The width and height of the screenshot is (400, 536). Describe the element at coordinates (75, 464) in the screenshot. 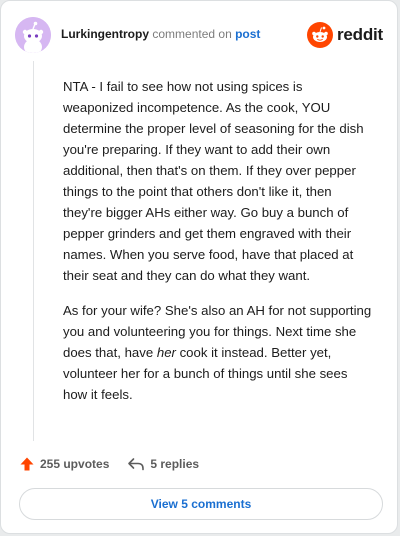

I see `upvote-count: 255 upvotes` at that location.